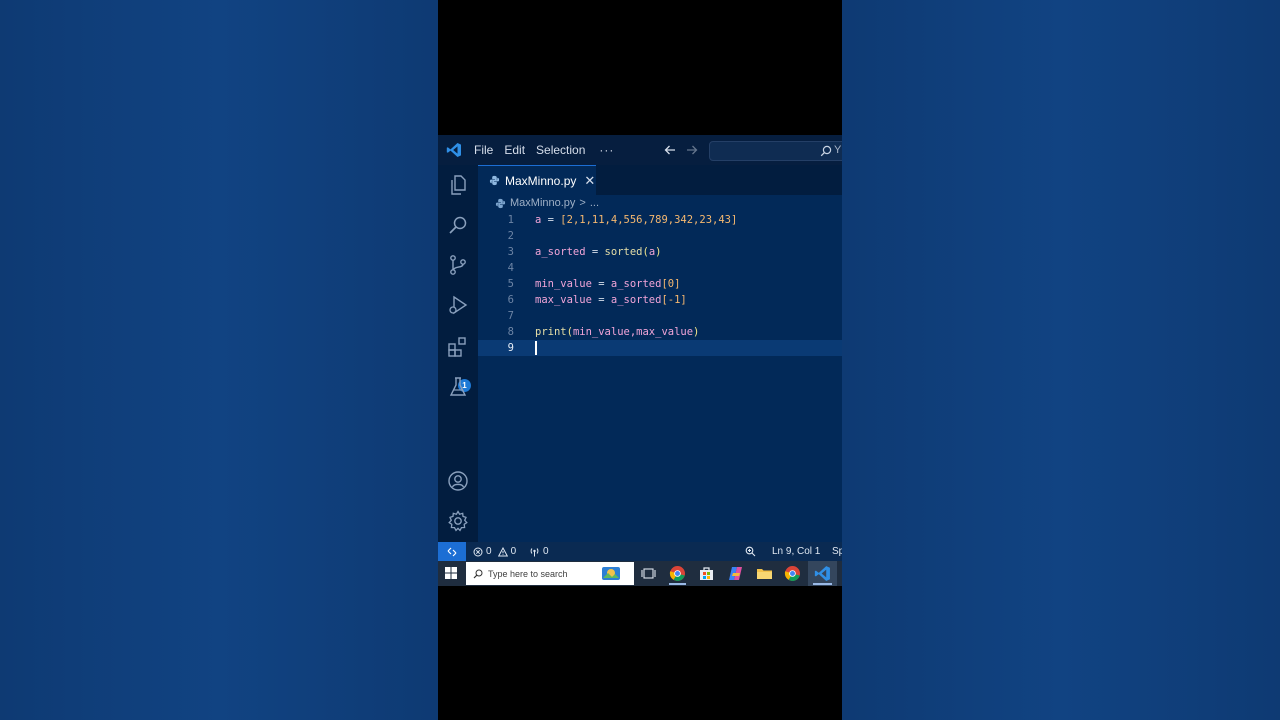 This screenshot has height=720, width=1280. I want to click on activity-bar: 1, so click(458, 353).